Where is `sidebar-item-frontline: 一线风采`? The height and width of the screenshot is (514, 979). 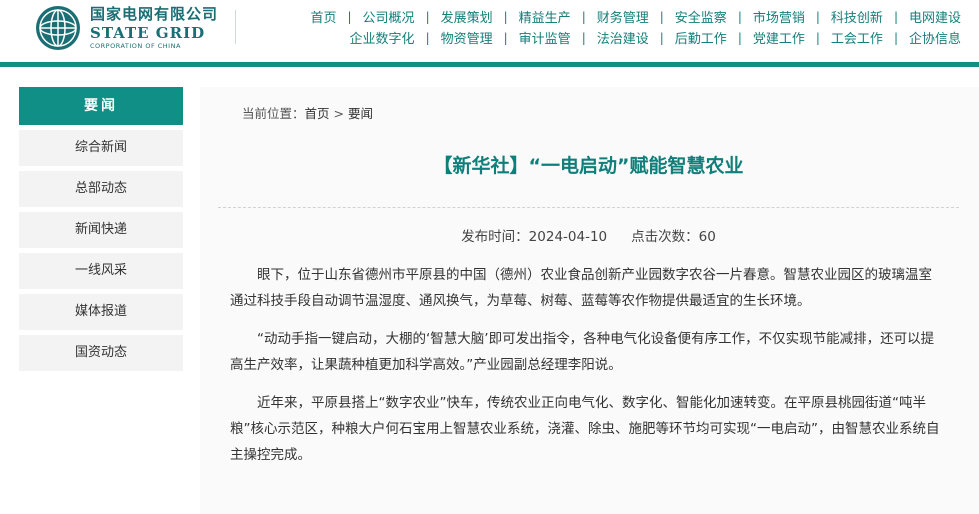
sidebar-item-frontline: 一线风采 is located at coordinates (101, 271).